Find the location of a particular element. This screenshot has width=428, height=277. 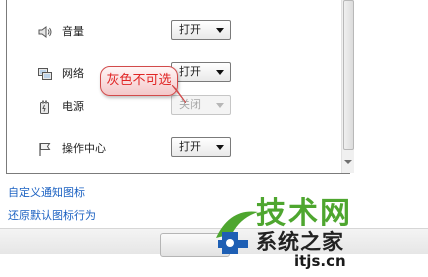

row-action-center: 操作中心 打开 is located at coordinates (172, 149).